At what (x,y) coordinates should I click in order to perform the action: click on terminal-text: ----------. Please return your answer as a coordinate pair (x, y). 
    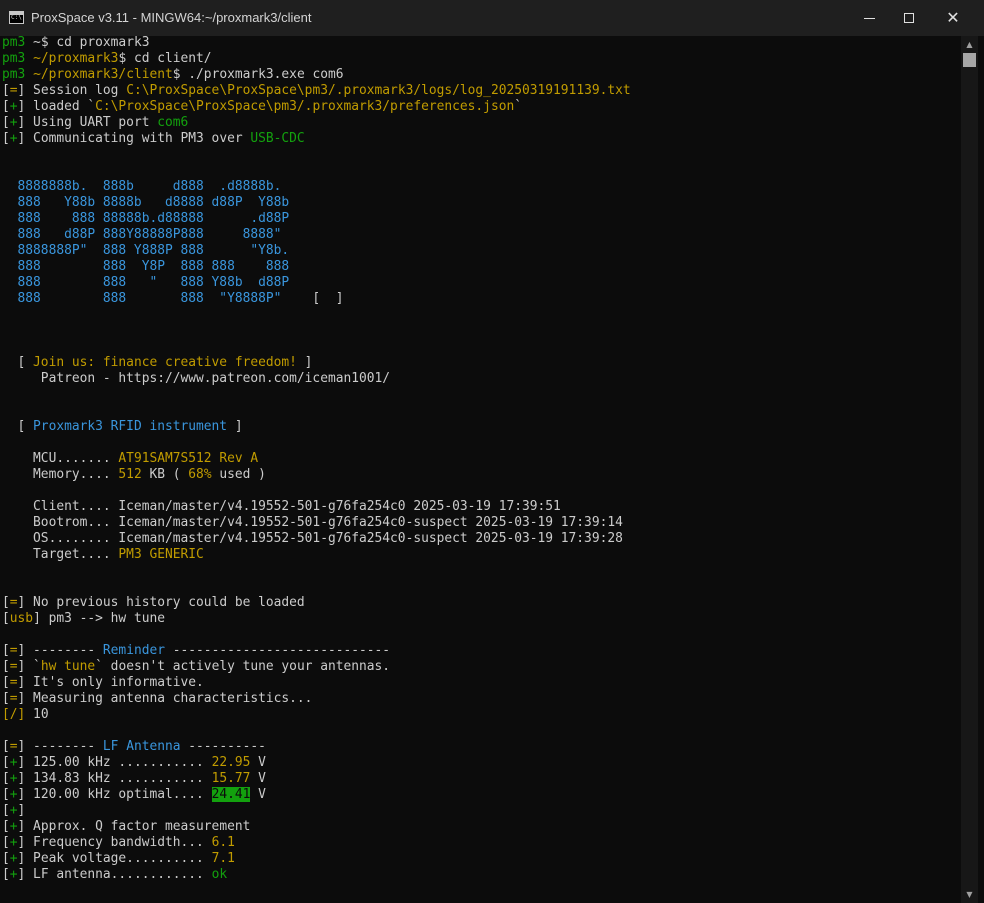
    Looking at the image, I should click on (223, 746).